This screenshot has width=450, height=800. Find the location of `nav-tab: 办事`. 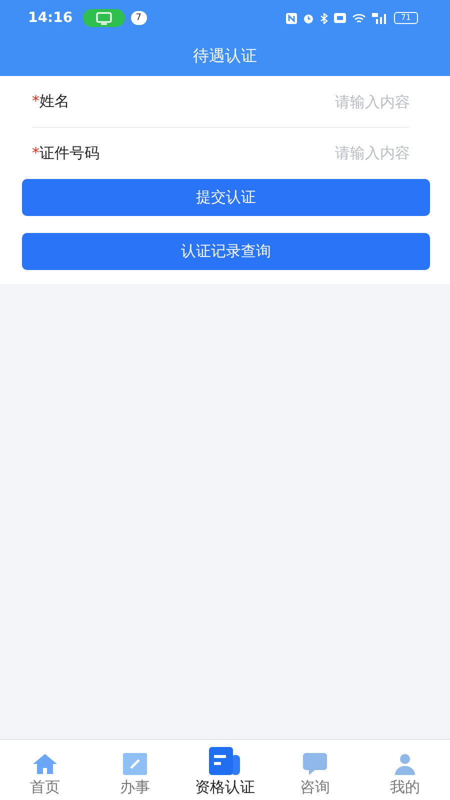

nav-tab: 办事 is located at coordinates (135, 770).